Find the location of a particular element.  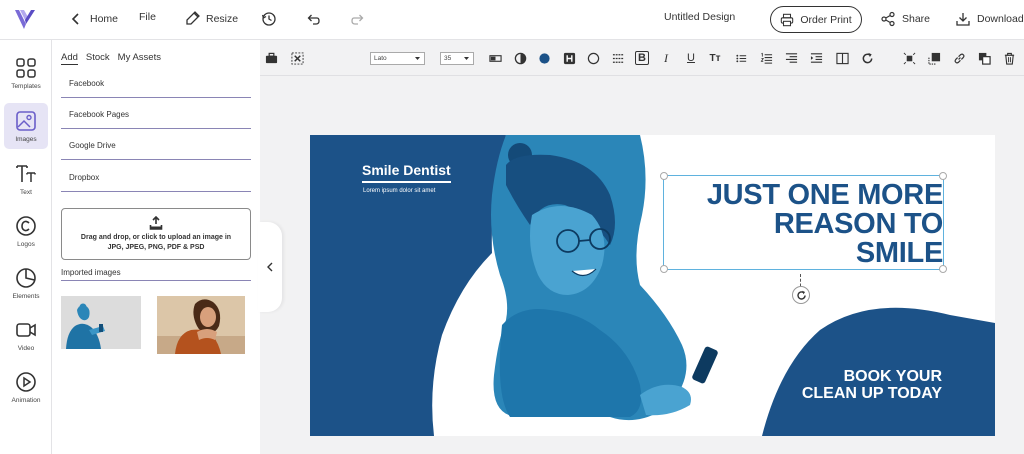

source-facebook: Facebook is located at coordinates (156, 84).